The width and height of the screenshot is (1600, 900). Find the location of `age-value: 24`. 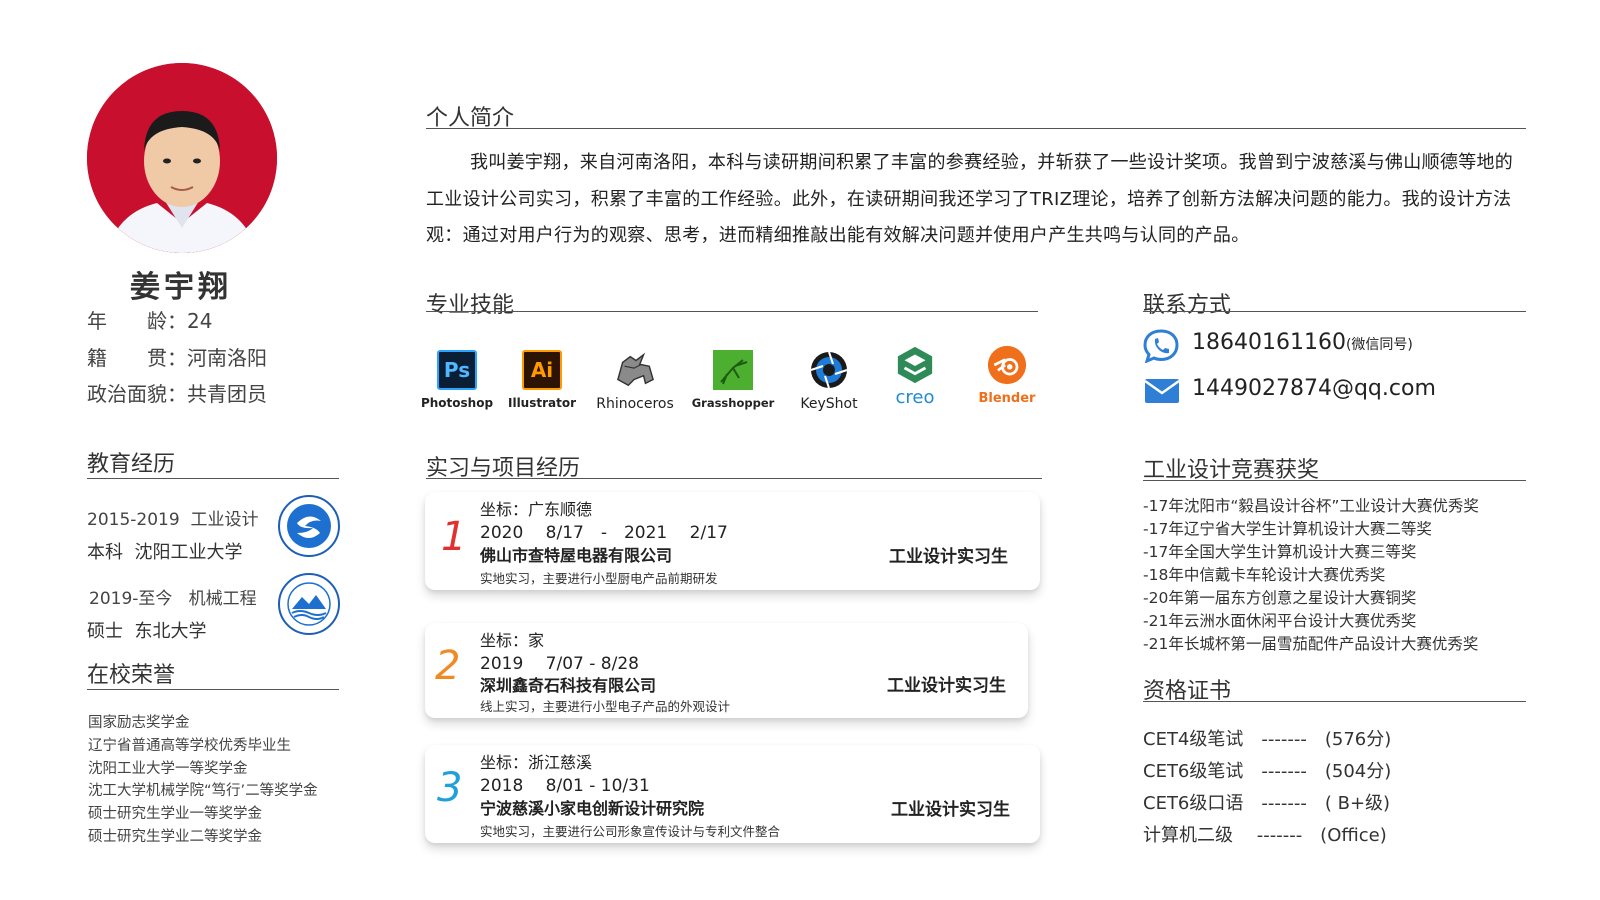

age-value: 24 is located at coordinates (200, 321).